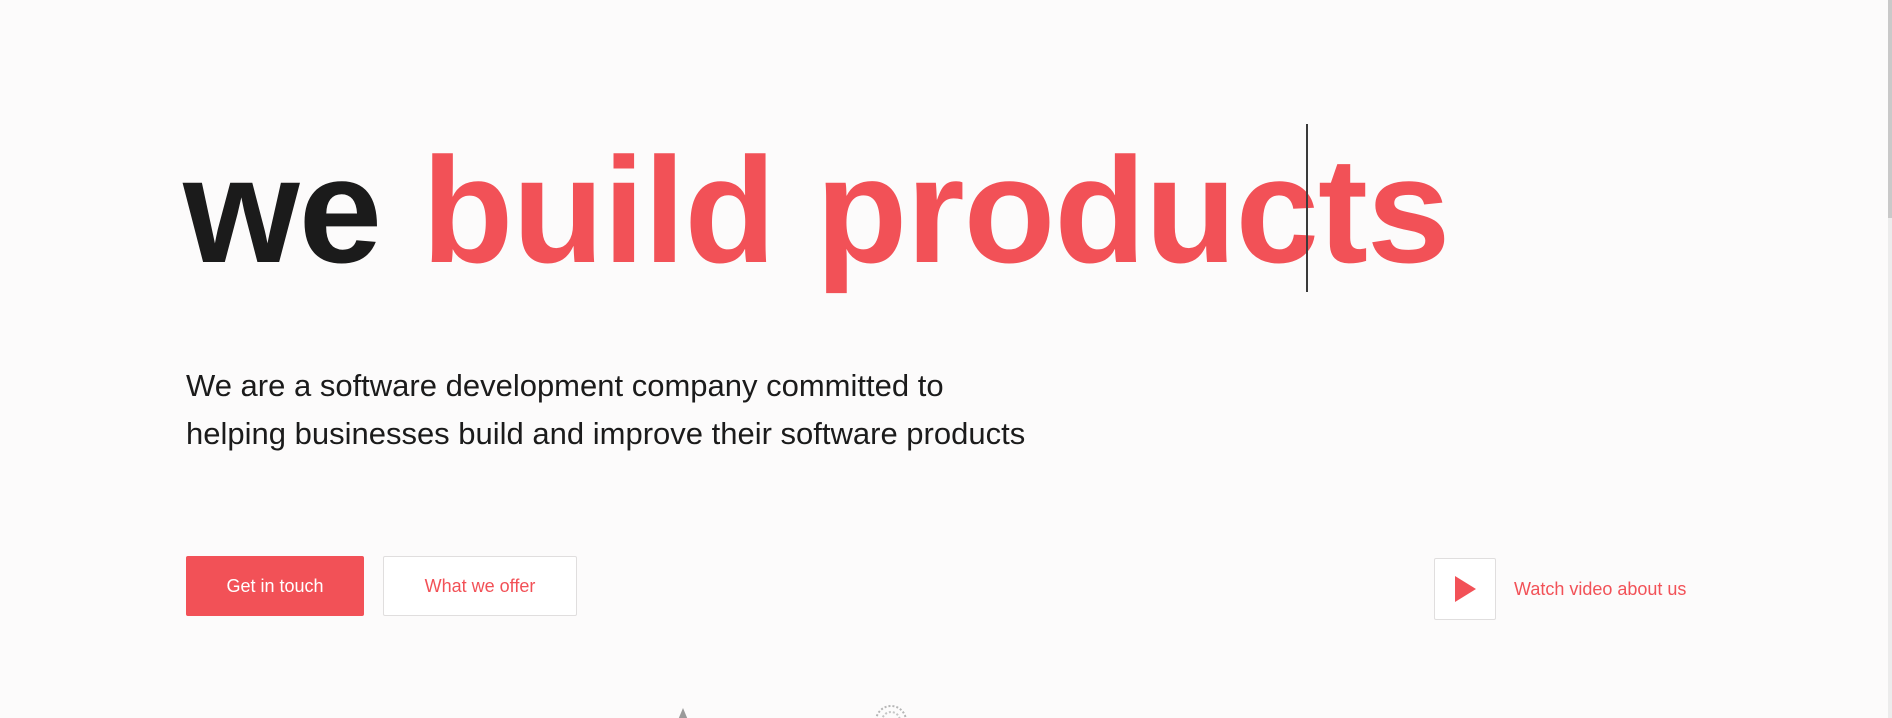 The width and height of the screenshot is (1892, 718). What do you see at coordinates (480, 586) in the screenshot?
I see `what-we-offer-button: What we offer` at bounding box center [480, 586].